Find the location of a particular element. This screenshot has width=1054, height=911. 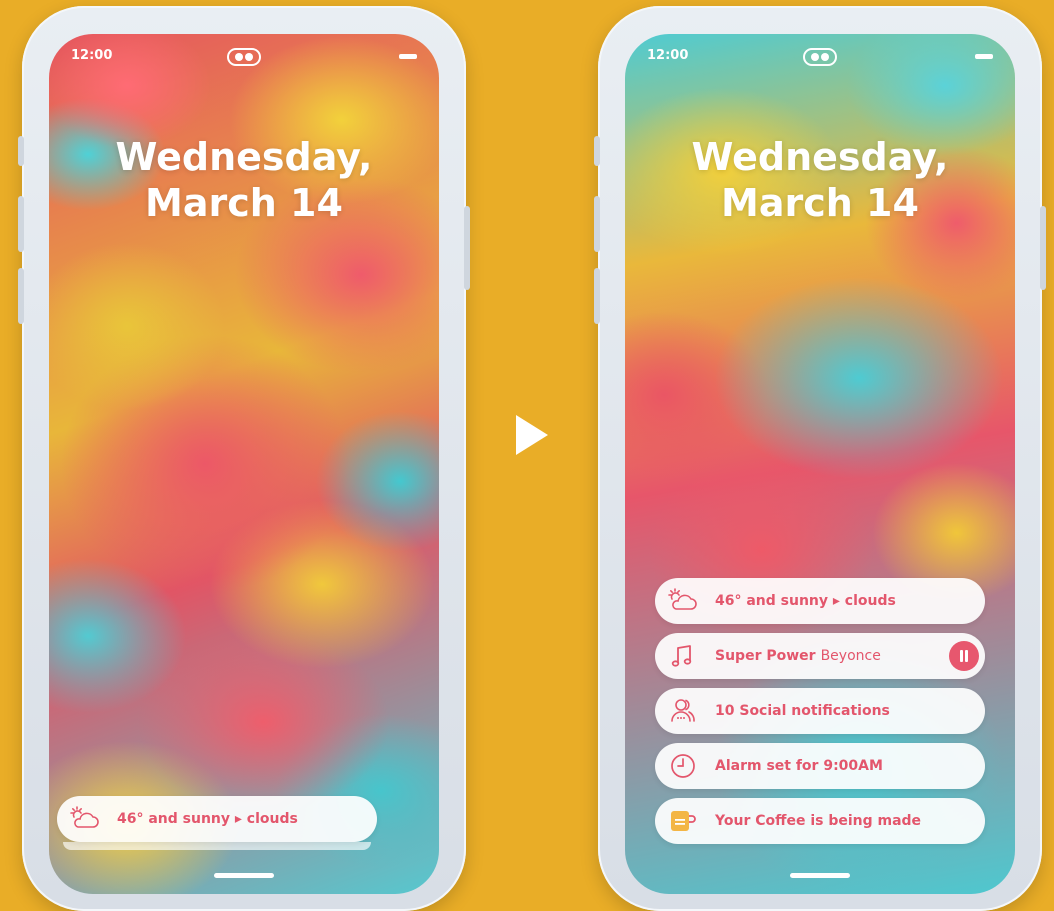

music-card: Super Power Beyonce is located at coordinates (820, 656).